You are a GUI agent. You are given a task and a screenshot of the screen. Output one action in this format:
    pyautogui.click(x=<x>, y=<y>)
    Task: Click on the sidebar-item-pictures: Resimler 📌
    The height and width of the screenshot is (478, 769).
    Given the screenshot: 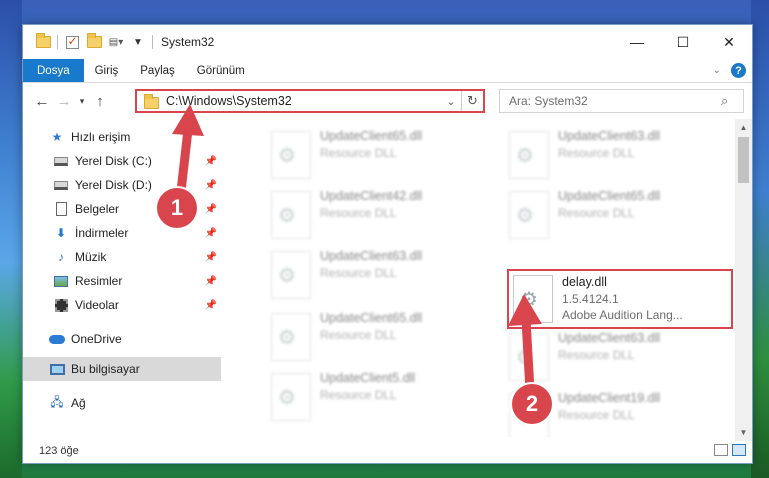 What is the action you would take?
    pyautogui.click(x=122, y=281)
    